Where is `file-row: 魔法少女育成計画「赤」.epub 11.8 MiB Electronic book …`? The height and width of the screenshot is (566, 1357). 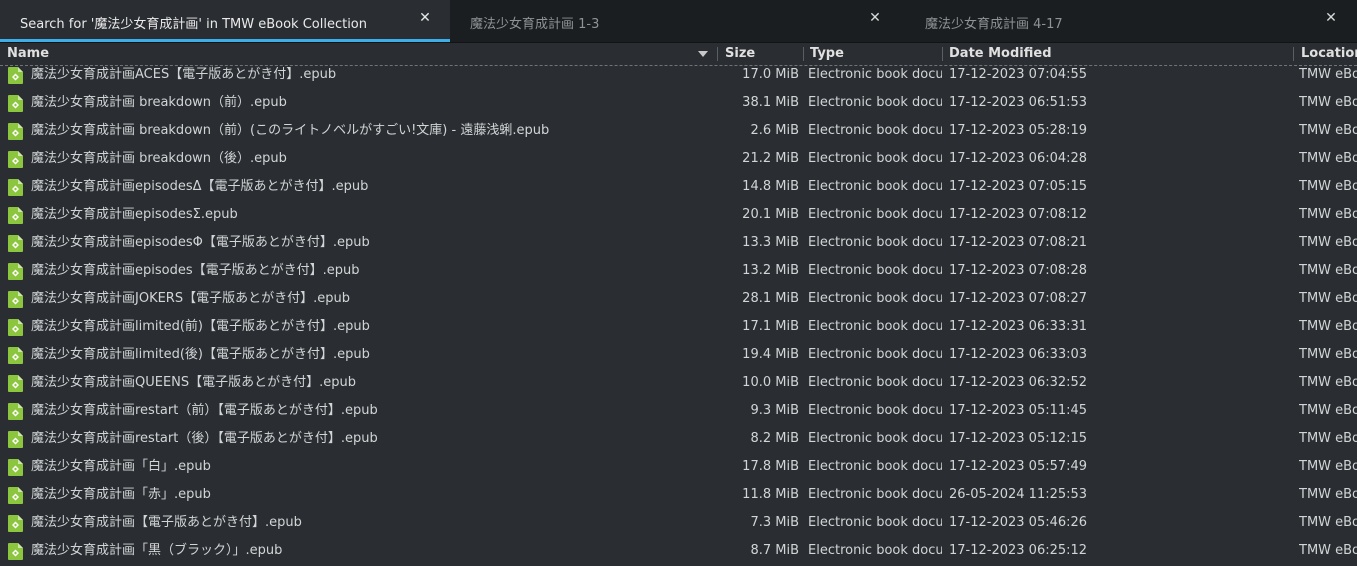 file-row: 魔法少女育成計画「赤」.epub 11.8 MiB Electronic book … is located at coordinates (678, 495).